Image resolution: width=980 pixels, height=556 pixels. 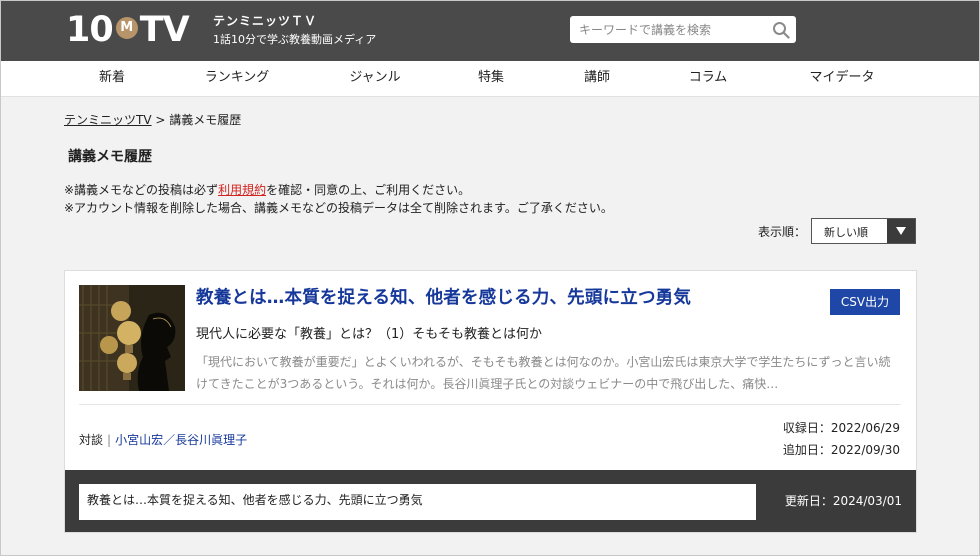 What do you see at coordinates (368, 190) in the screenshot?
I see `notice-1-post: を確認・同意の上、ご利用ください。` at bounding box center [368, 190].